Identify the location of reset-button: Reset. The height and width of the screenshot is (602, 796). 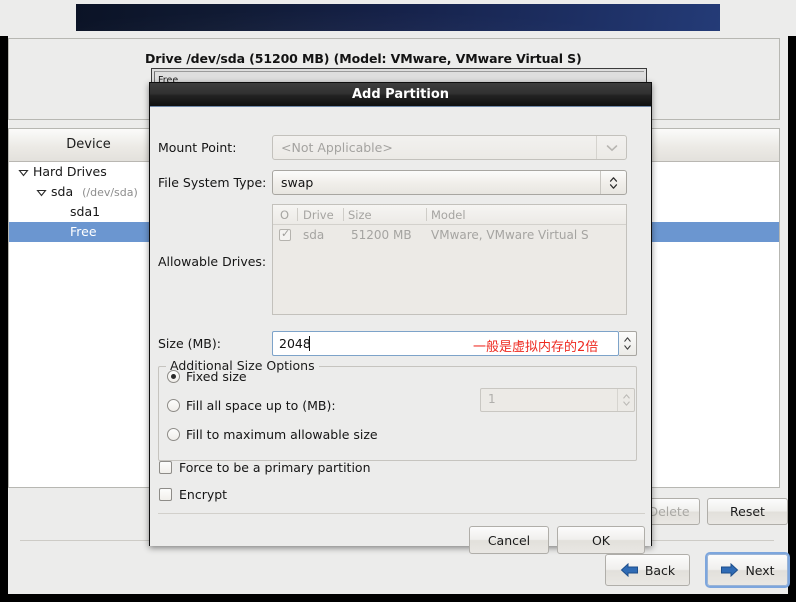
(747, 511).